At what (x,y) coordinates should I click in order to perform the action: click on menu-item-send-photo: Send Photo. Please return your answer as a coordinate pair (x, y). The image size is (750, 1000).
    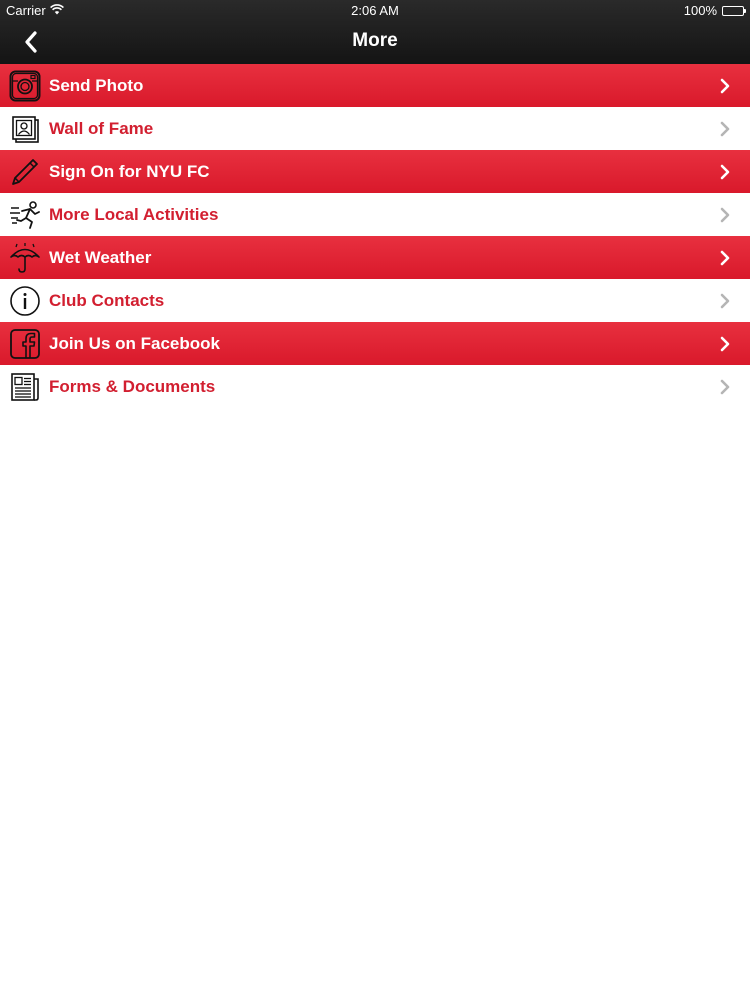
    Looking at the image, I should click on (375, 85).